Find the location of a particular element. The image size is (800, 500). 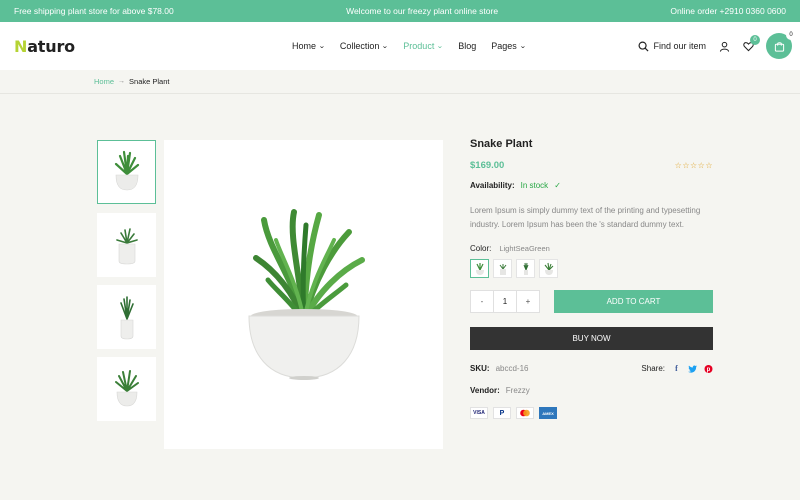

arrow-right-icon: → is located at coordinates (122, 81).